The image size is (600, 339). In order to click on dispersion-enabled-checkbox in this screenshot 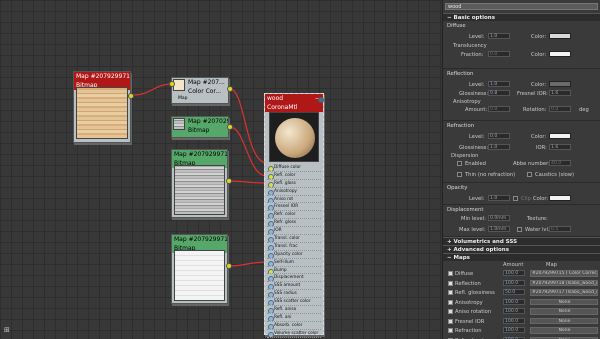, I will do `click(459, 163)`.